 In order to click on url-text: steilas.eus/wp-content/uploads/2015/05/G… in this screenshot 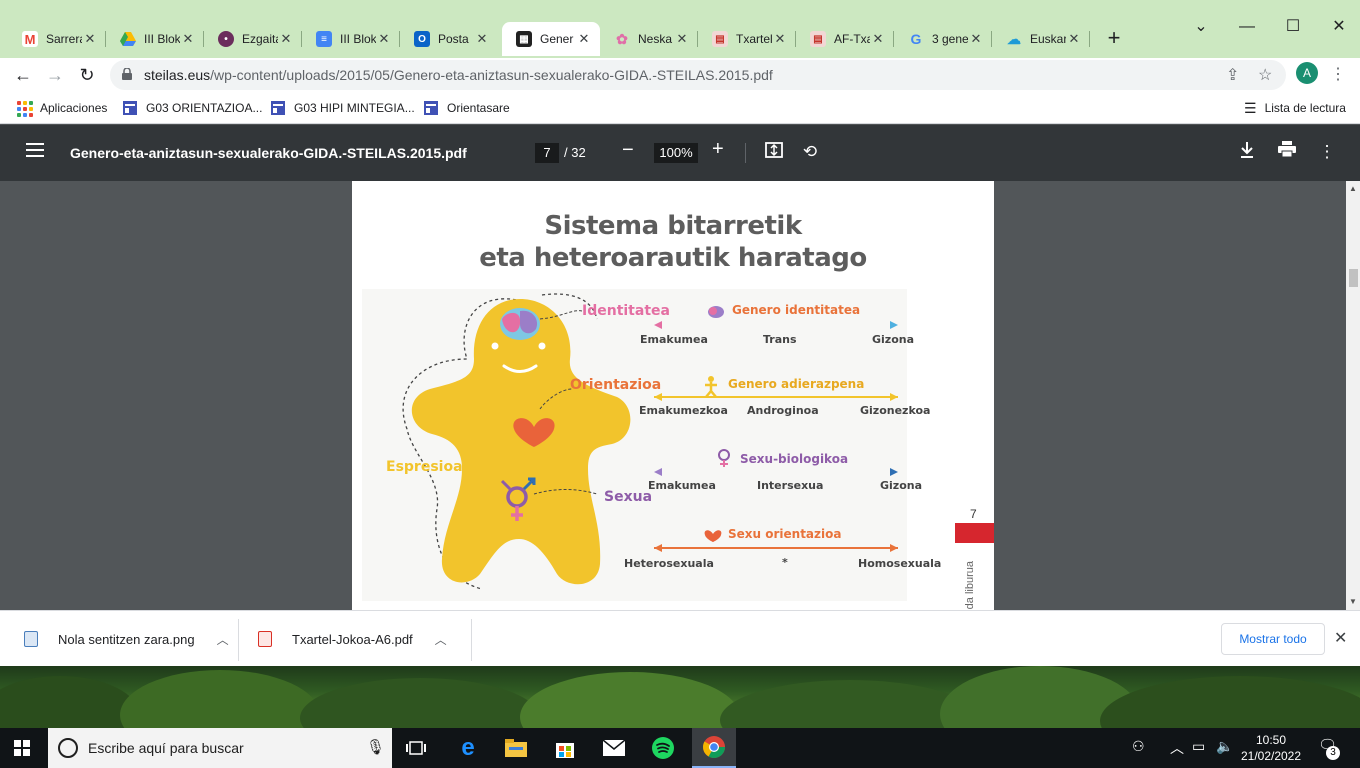, I will do `click(458, 75)`.